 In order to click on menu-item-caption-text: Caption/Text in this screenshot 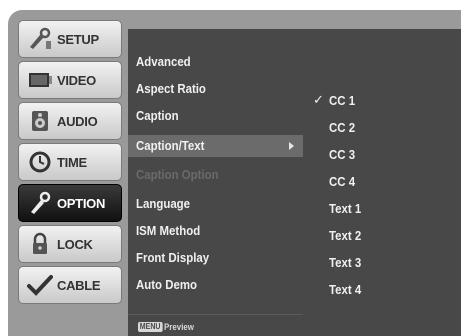, I will do `click(170, 145)`.